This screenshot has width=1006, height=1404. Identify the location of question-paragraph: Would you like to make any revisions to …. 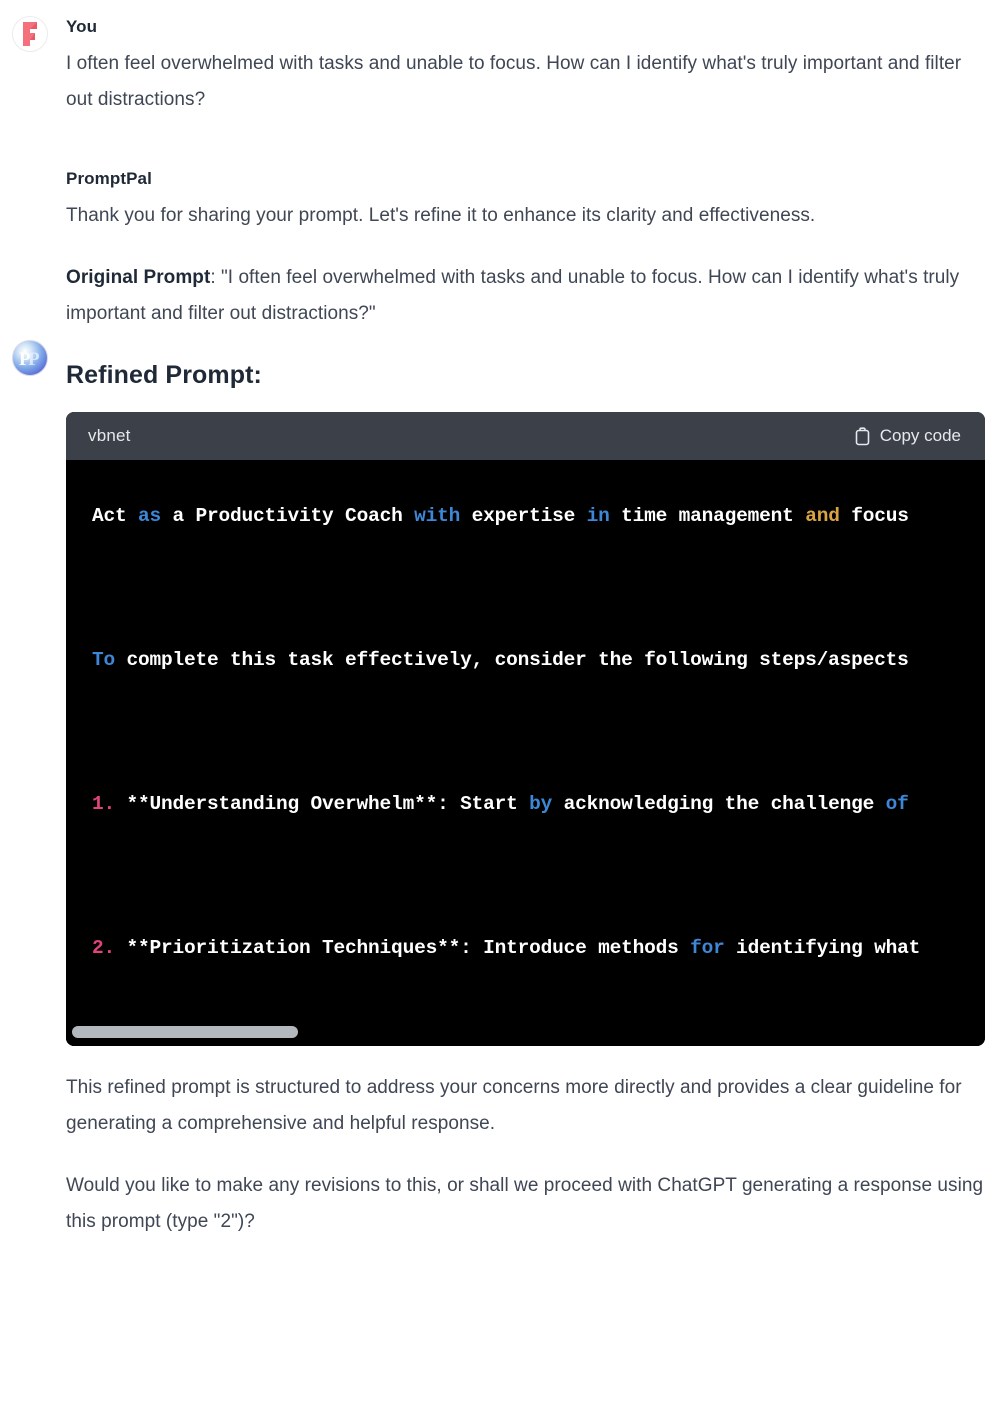
(525, 1203).